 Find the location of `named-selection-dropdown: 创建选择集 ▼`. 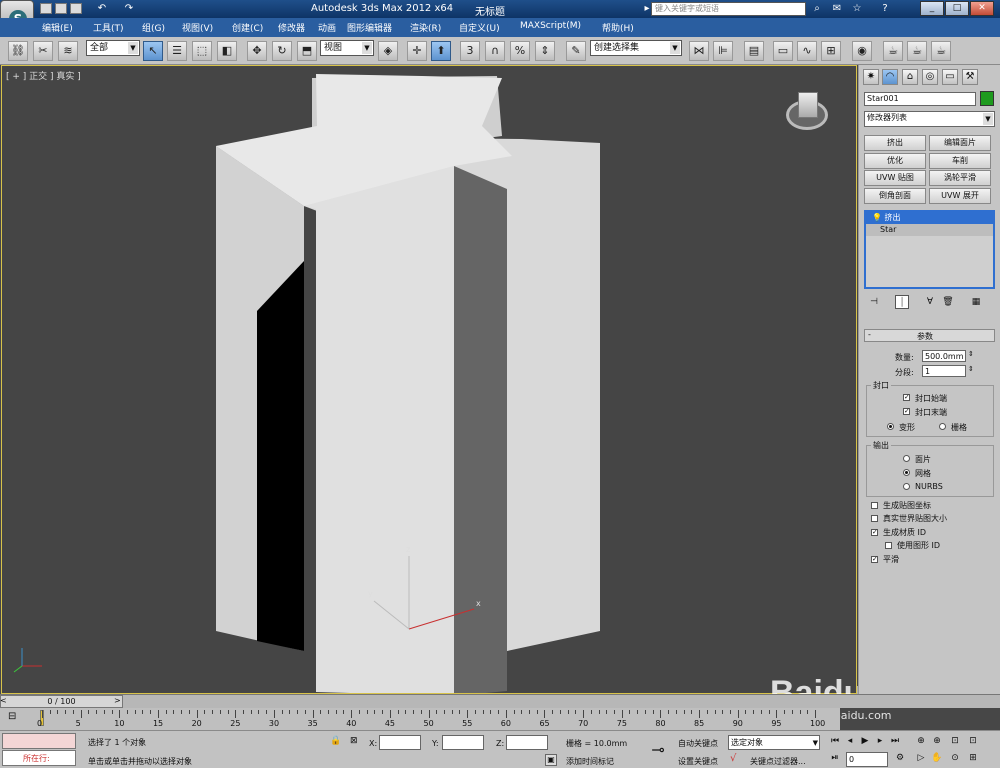

named-selection-dropdown: 创建选择集 ▼ is located at coordinates (636, 48).